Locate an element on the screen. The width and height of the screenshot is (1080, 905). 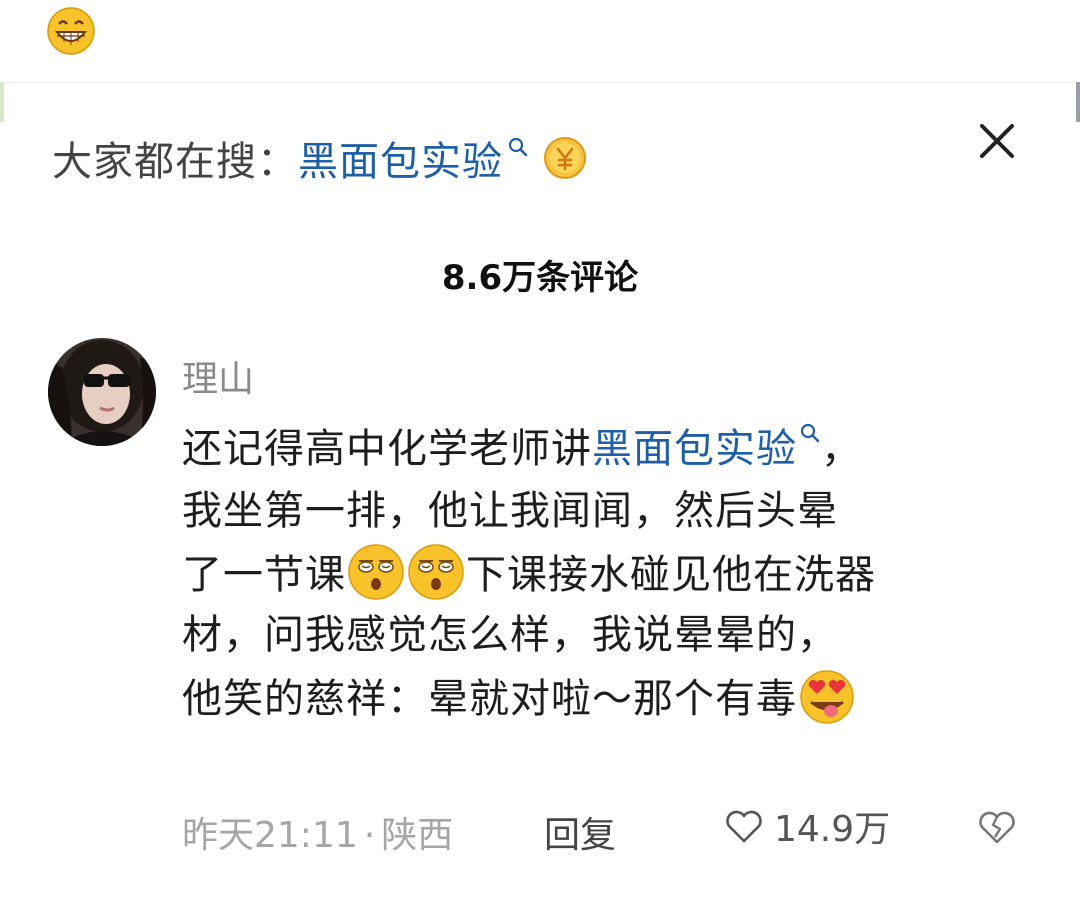
comment-line: 还记得高中化学老师讲黑面包实验 ， is located at coordinates (617, 449).